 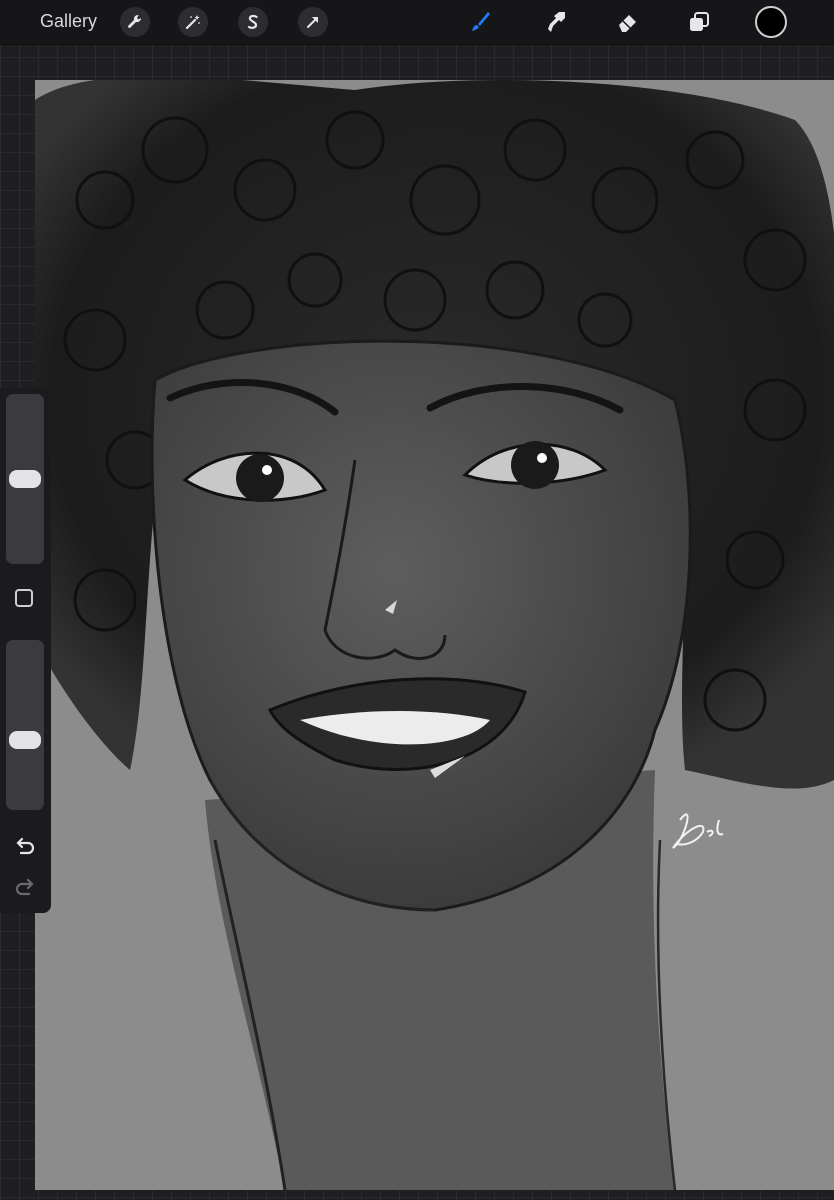 I want to click on eraser-icon, so click(x=627, y=23).